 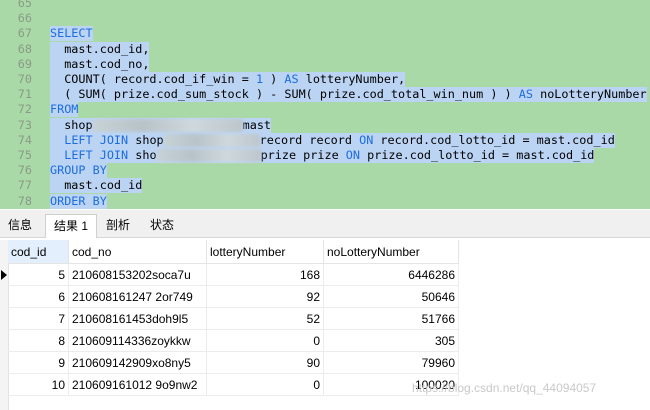 What do you see at coordinates (391, 363) in the screenshot?
I see `cell-no-lottery-number: 79960` at bounding box center [391, 363].